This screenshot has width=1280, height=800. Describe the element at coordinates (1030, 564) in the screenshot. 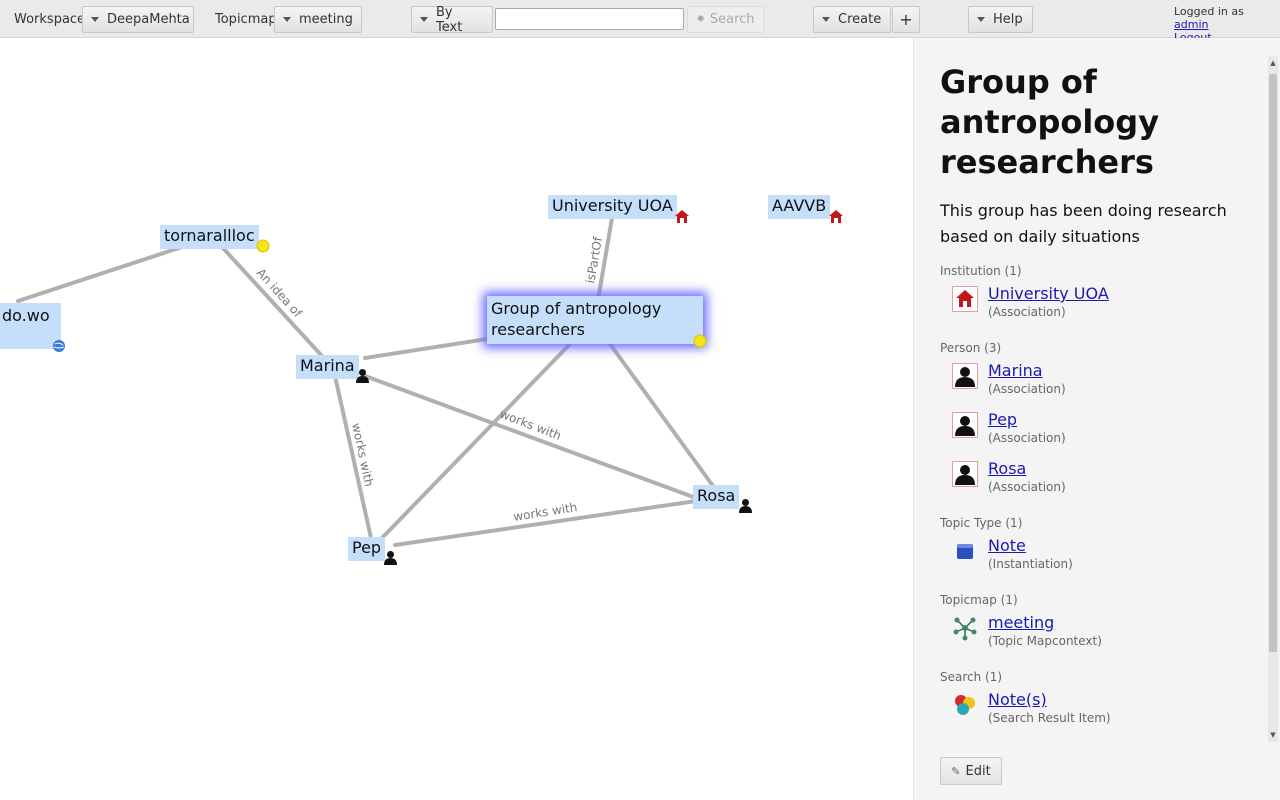

I see `related-assoc-type: (Instantiation)` at that location.